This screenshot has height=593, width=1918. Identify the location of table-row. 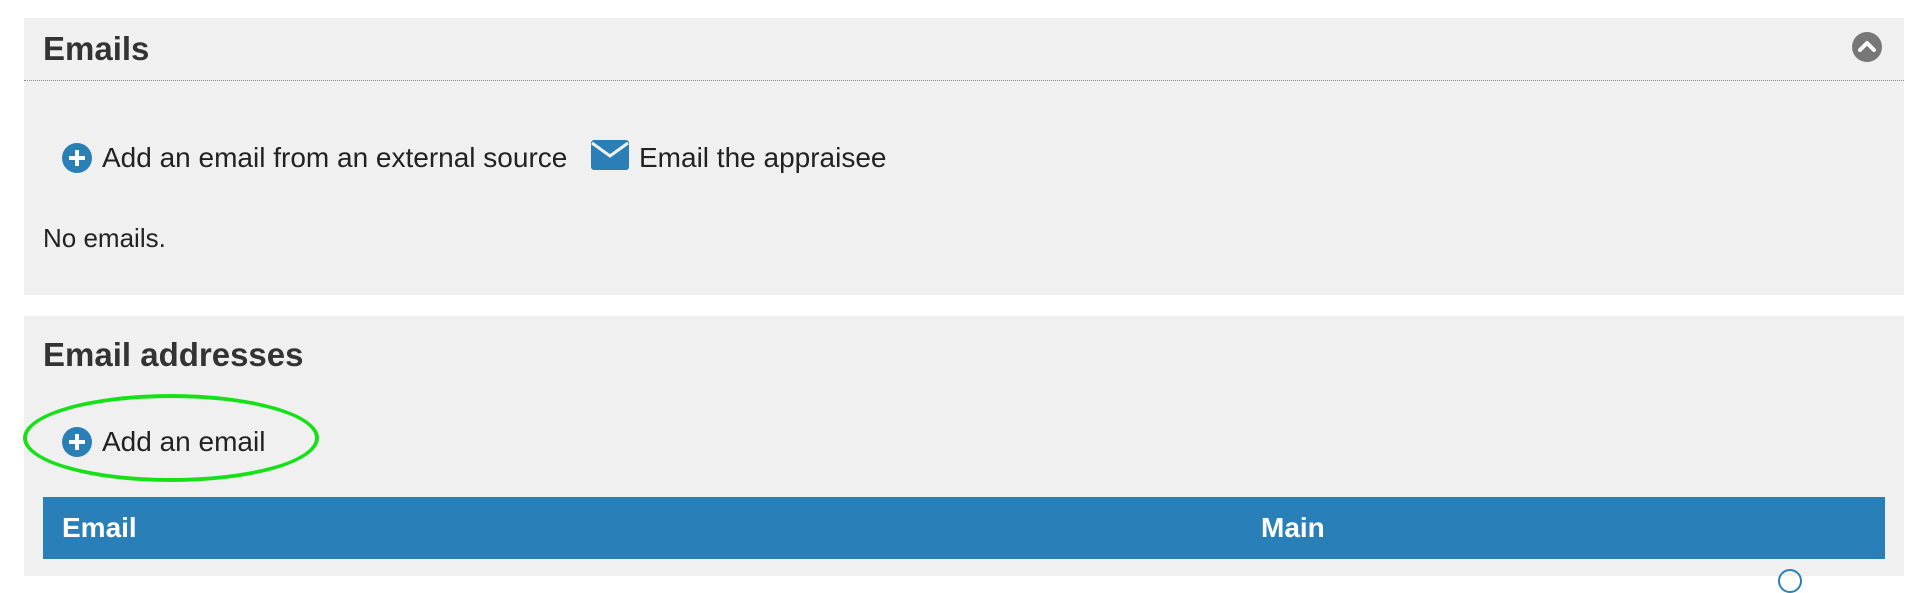
(964, 576).